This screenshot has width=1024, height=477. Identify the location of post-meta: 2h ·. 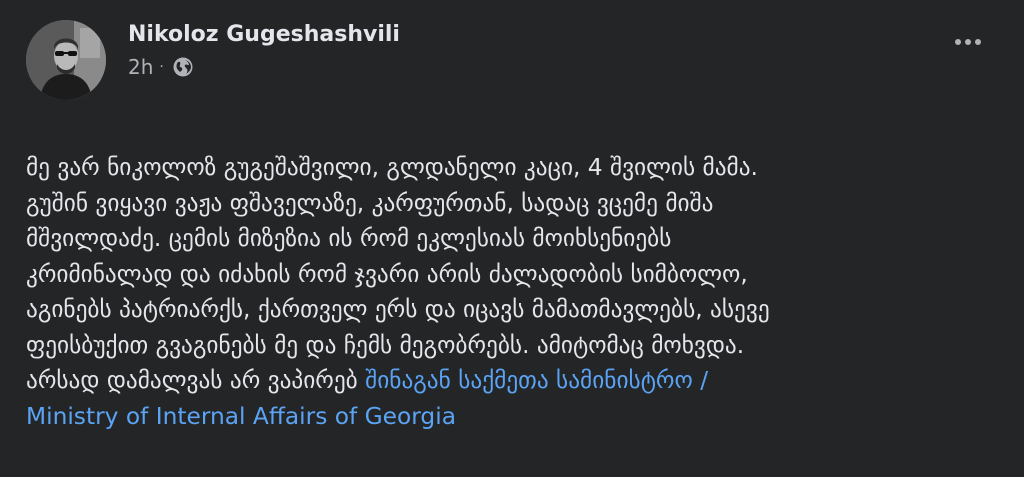
(161, 67).